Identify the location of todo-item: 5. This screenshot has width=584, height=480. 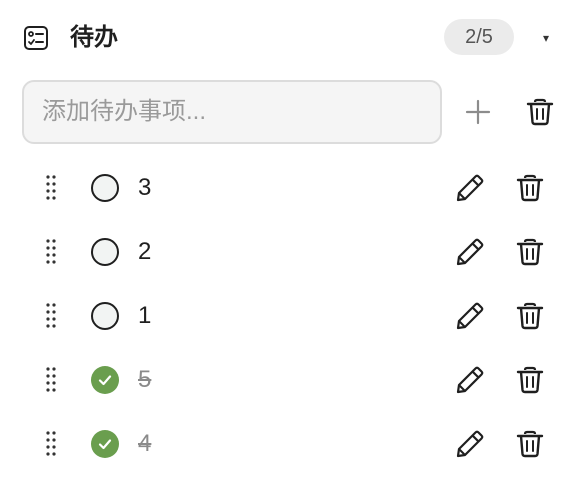
(292, 380).